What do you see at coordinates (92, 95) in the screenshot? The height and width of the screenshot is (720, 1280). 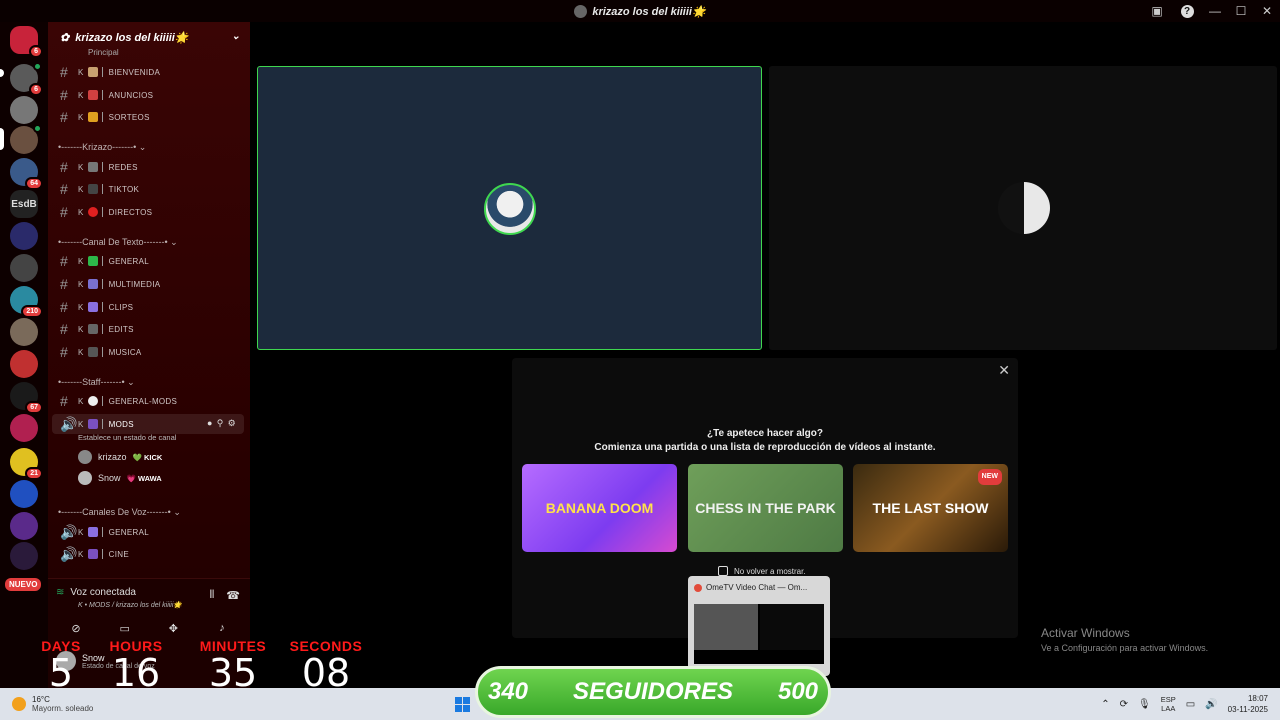 I see `megaphone-icon` at bounding box center [92, 95].